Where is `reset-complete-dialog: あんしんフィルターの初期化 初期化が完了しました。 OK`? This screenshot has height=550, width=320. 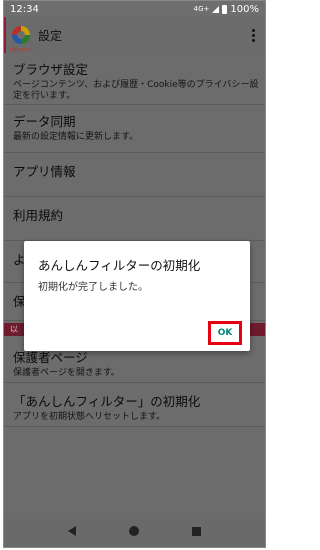
reset-complete-dialog: あんしんフィルターの初期化 初期化が完了しました。 OK is located at coordinates (137, 296).